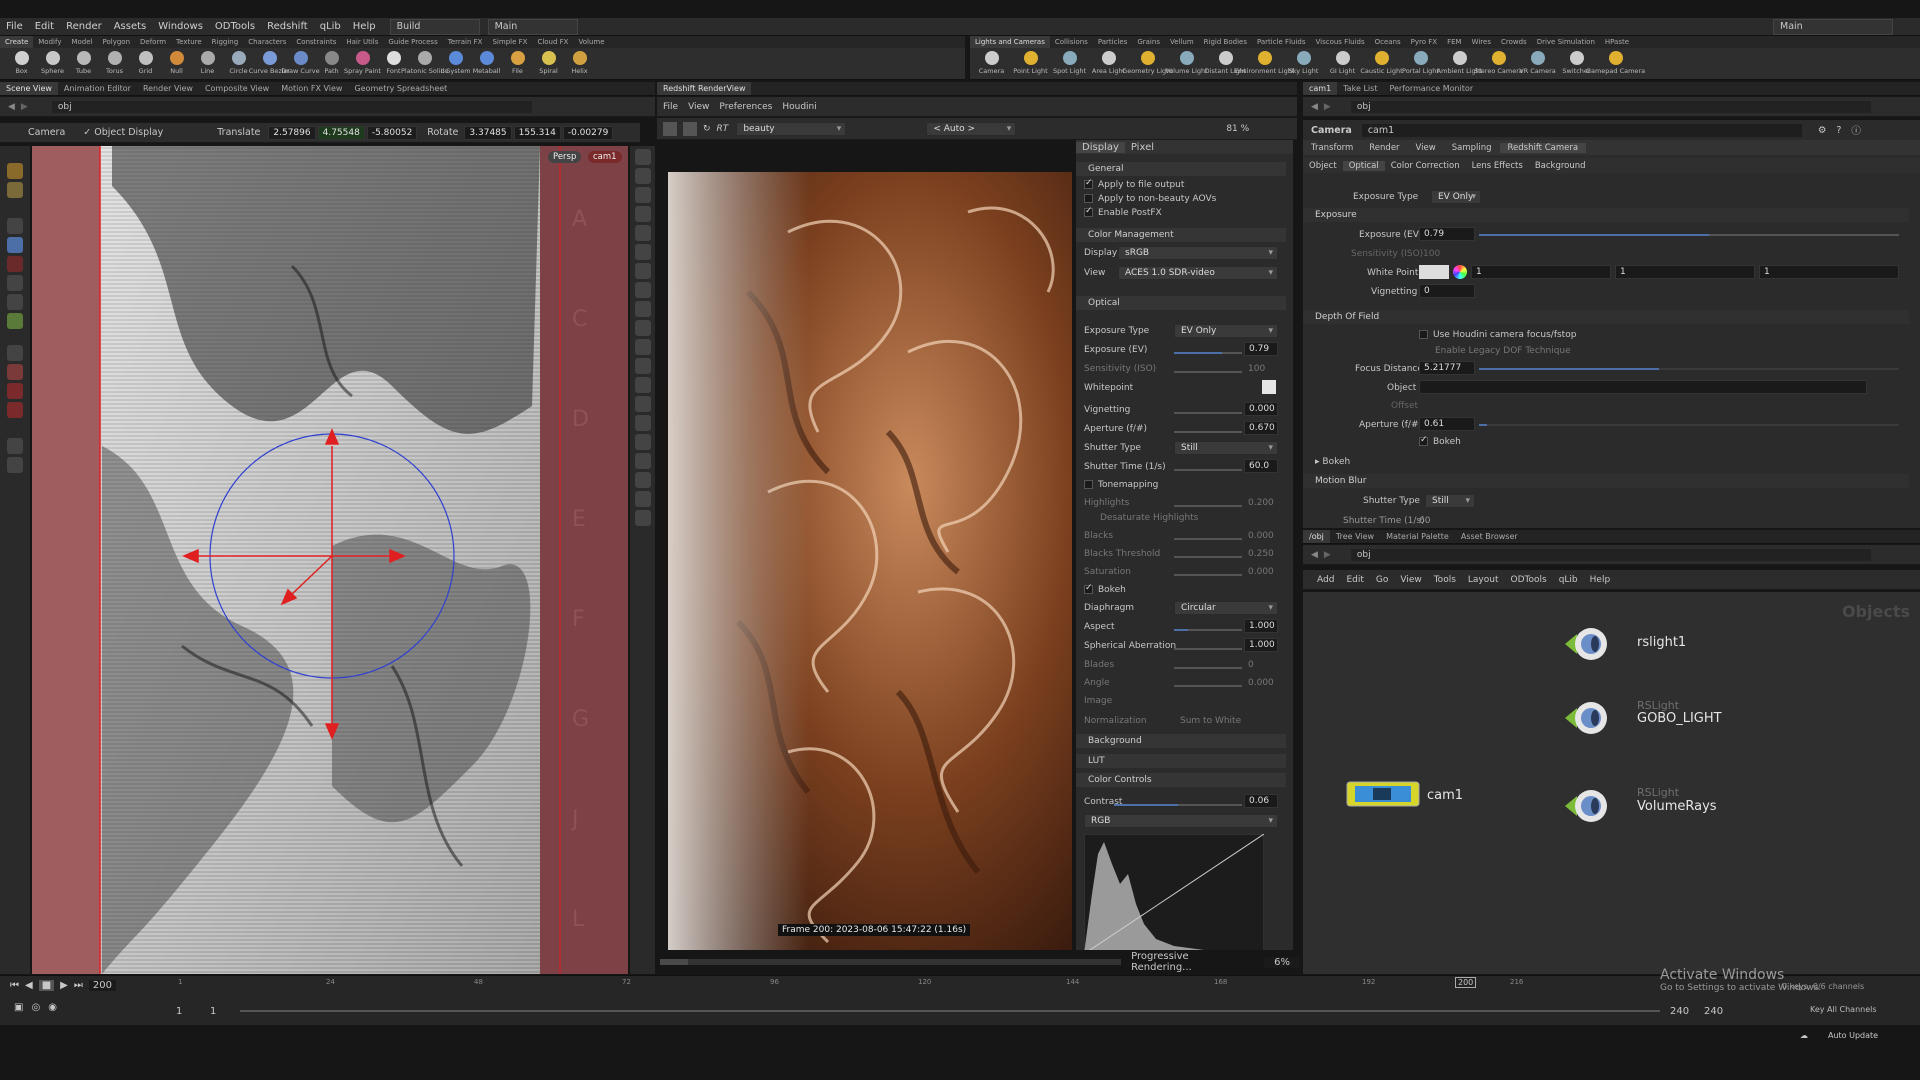 Image resolution: width=1920 pixels, height=1080 pixels. I want to click on node-rslight1: rslight1, so click(1661, 642).